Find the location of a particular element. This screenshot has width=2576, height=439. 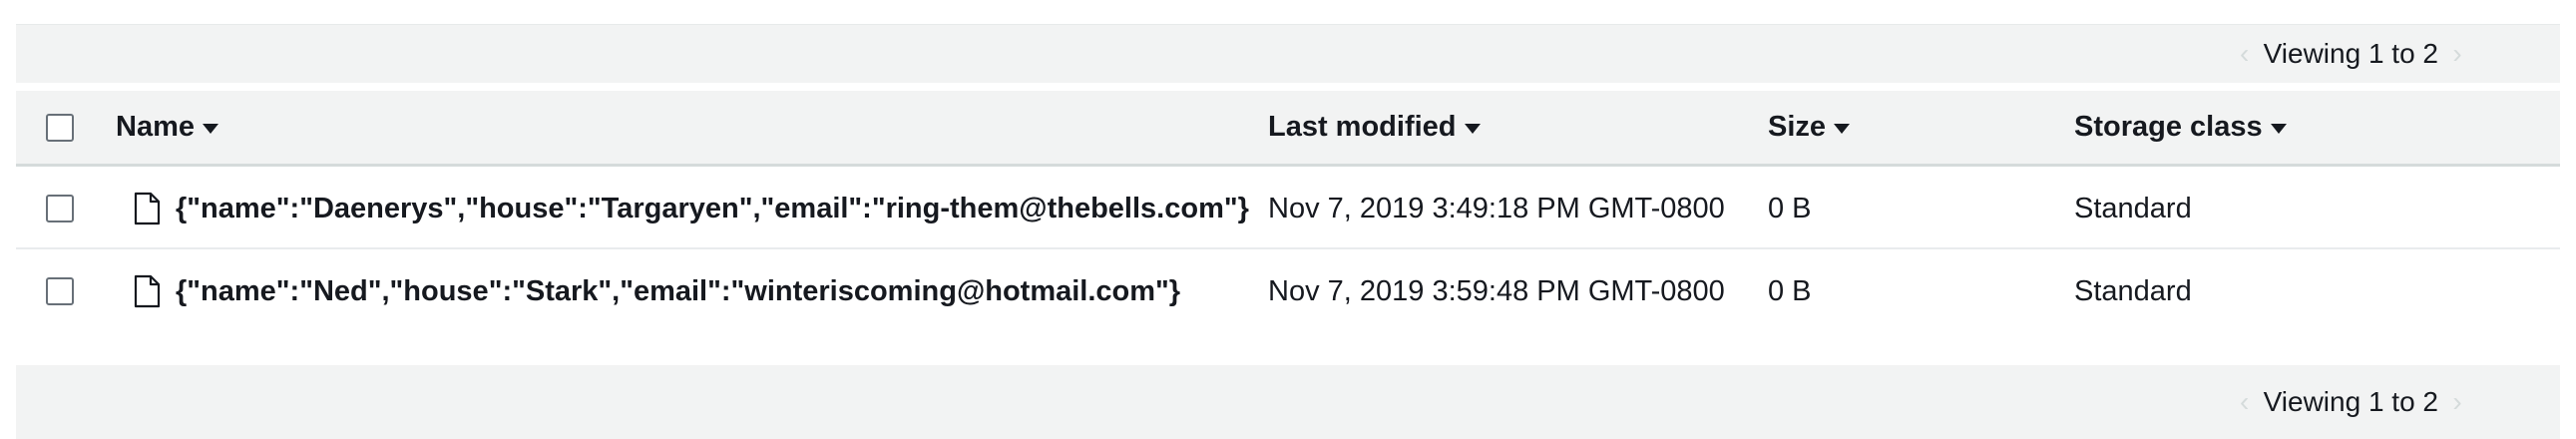

header-storage-class: Storage class is located at coordinates (2180, 127).